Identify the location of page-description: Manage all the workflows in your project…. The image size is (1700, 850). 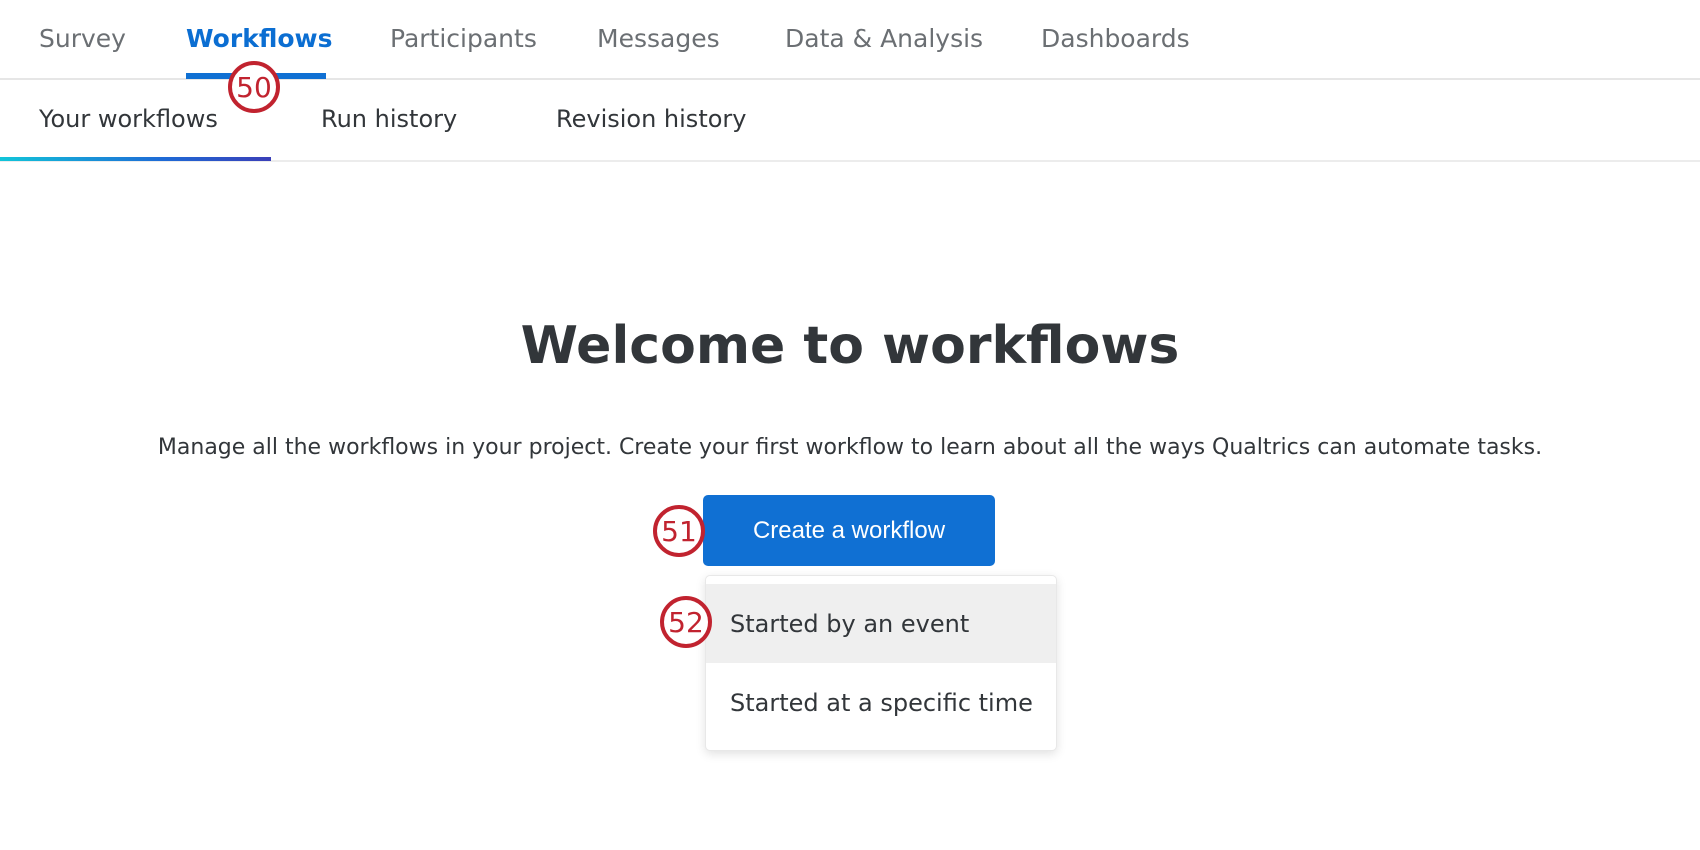
(850, 447).